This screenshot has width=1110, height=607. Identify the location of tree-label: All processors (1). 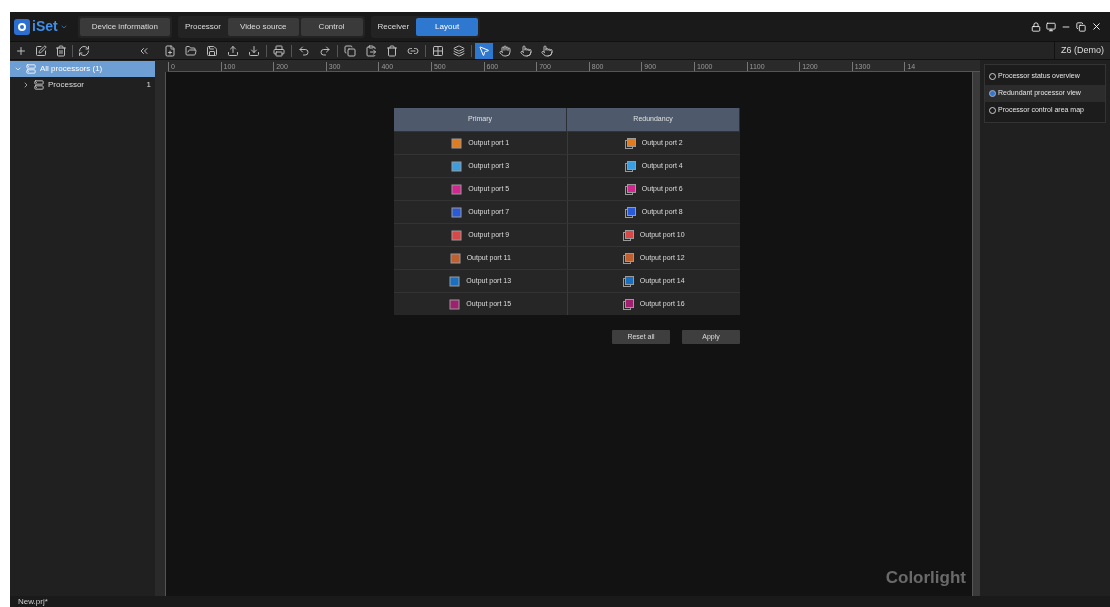
(72, 69).